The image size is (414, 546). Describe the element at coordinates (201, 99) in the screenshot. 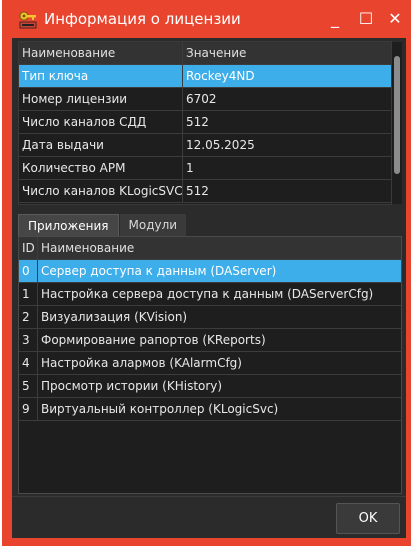

I see `row-value: 6702` at that location.